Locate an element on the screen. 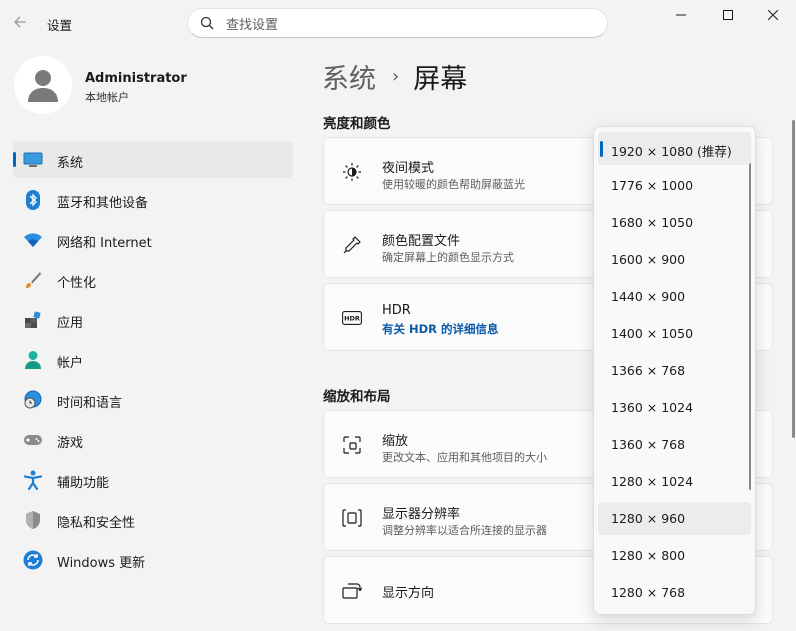 This screenshot has height=631, width=796. resolution-option: 1680 × 1050 is located at coordinates (674, 222).